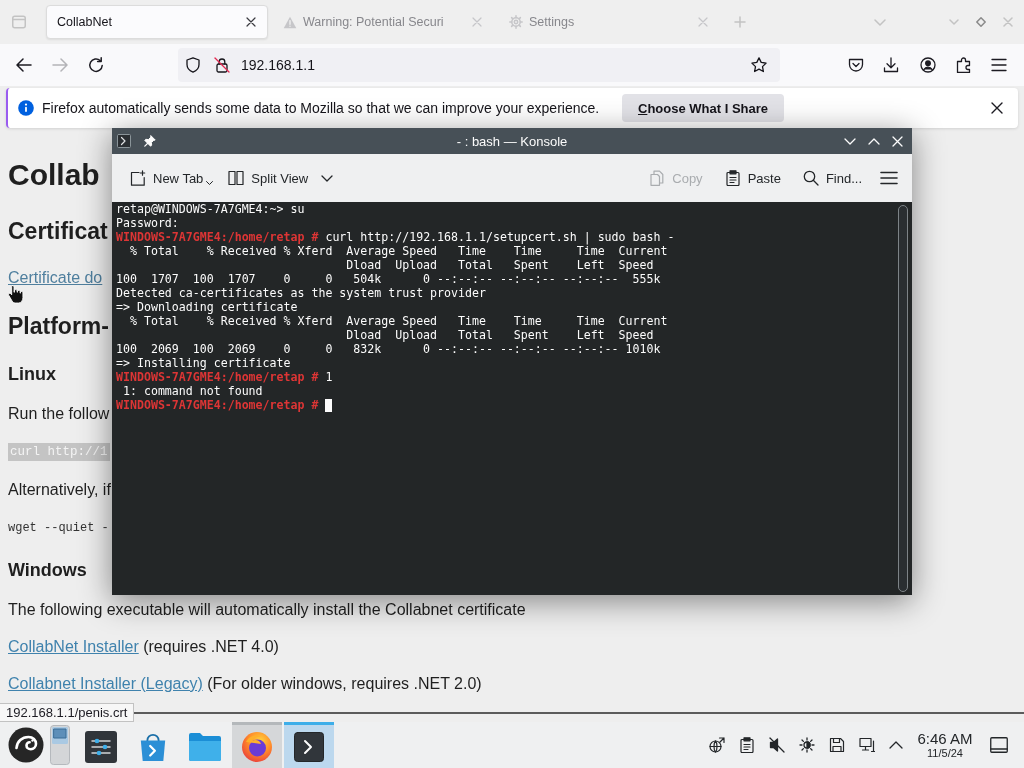  What do you see at coordinates (105, 683) in the screenshot?
I see `installer-link: Collabnet Installer (Legacy)` at bounding box center [105, 683].